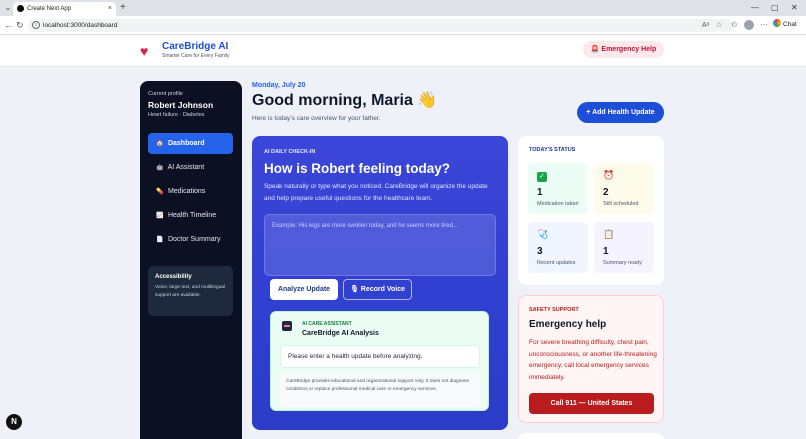 The image size is (806, 439). I want to click on minimize-icon: —, so click(755, 8).